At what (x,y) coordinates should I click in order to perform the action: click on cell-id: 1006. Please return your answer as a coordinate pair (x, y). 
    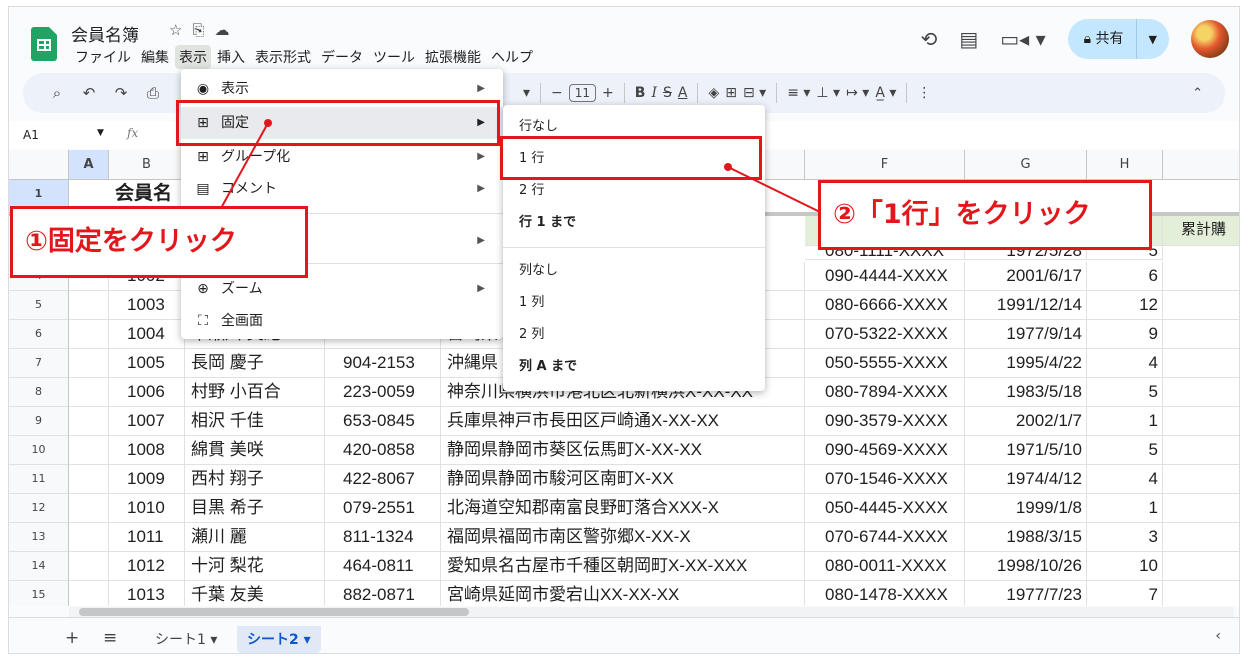
    Looking at the image, I should click on (147, 392).